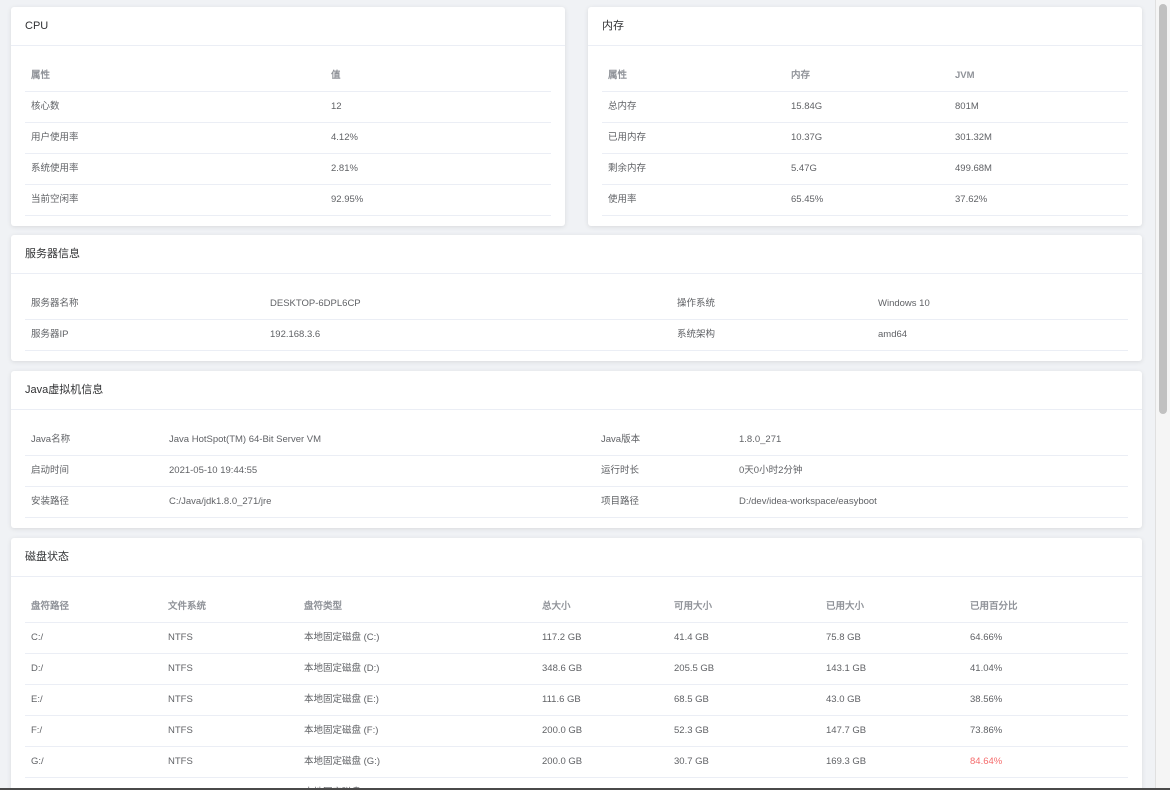 The height and width of the screenshot is (790, 1170). I want to click on disk-type: 本地固定磁盘 (G:), so click(417, 762).